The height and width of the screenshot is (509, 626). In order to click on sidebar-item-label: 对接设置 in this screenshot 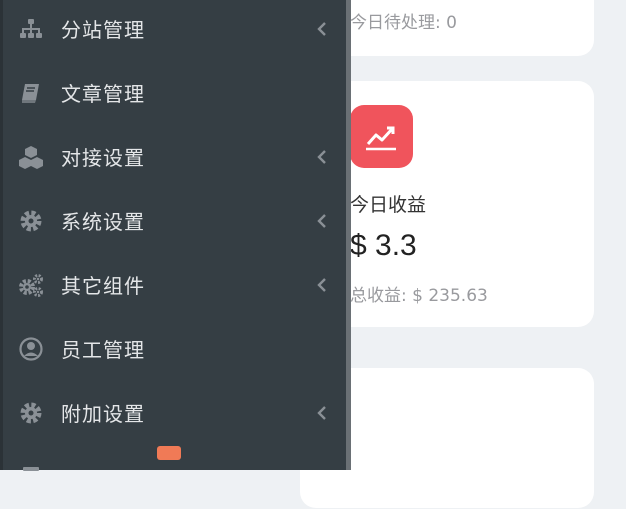, I will do `click(103, 158)`.